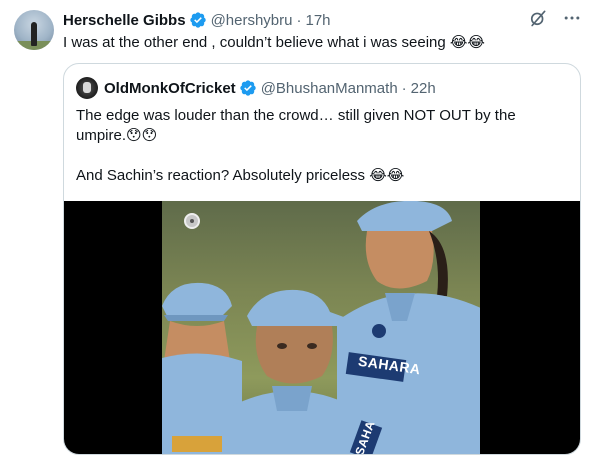 This screenshot has height=455, width=596. What do you see at coordinates (170, 88) in the screenshot?
I see `quote-author-name: OldMonkOfCricket` at bounding box center [170, 88].